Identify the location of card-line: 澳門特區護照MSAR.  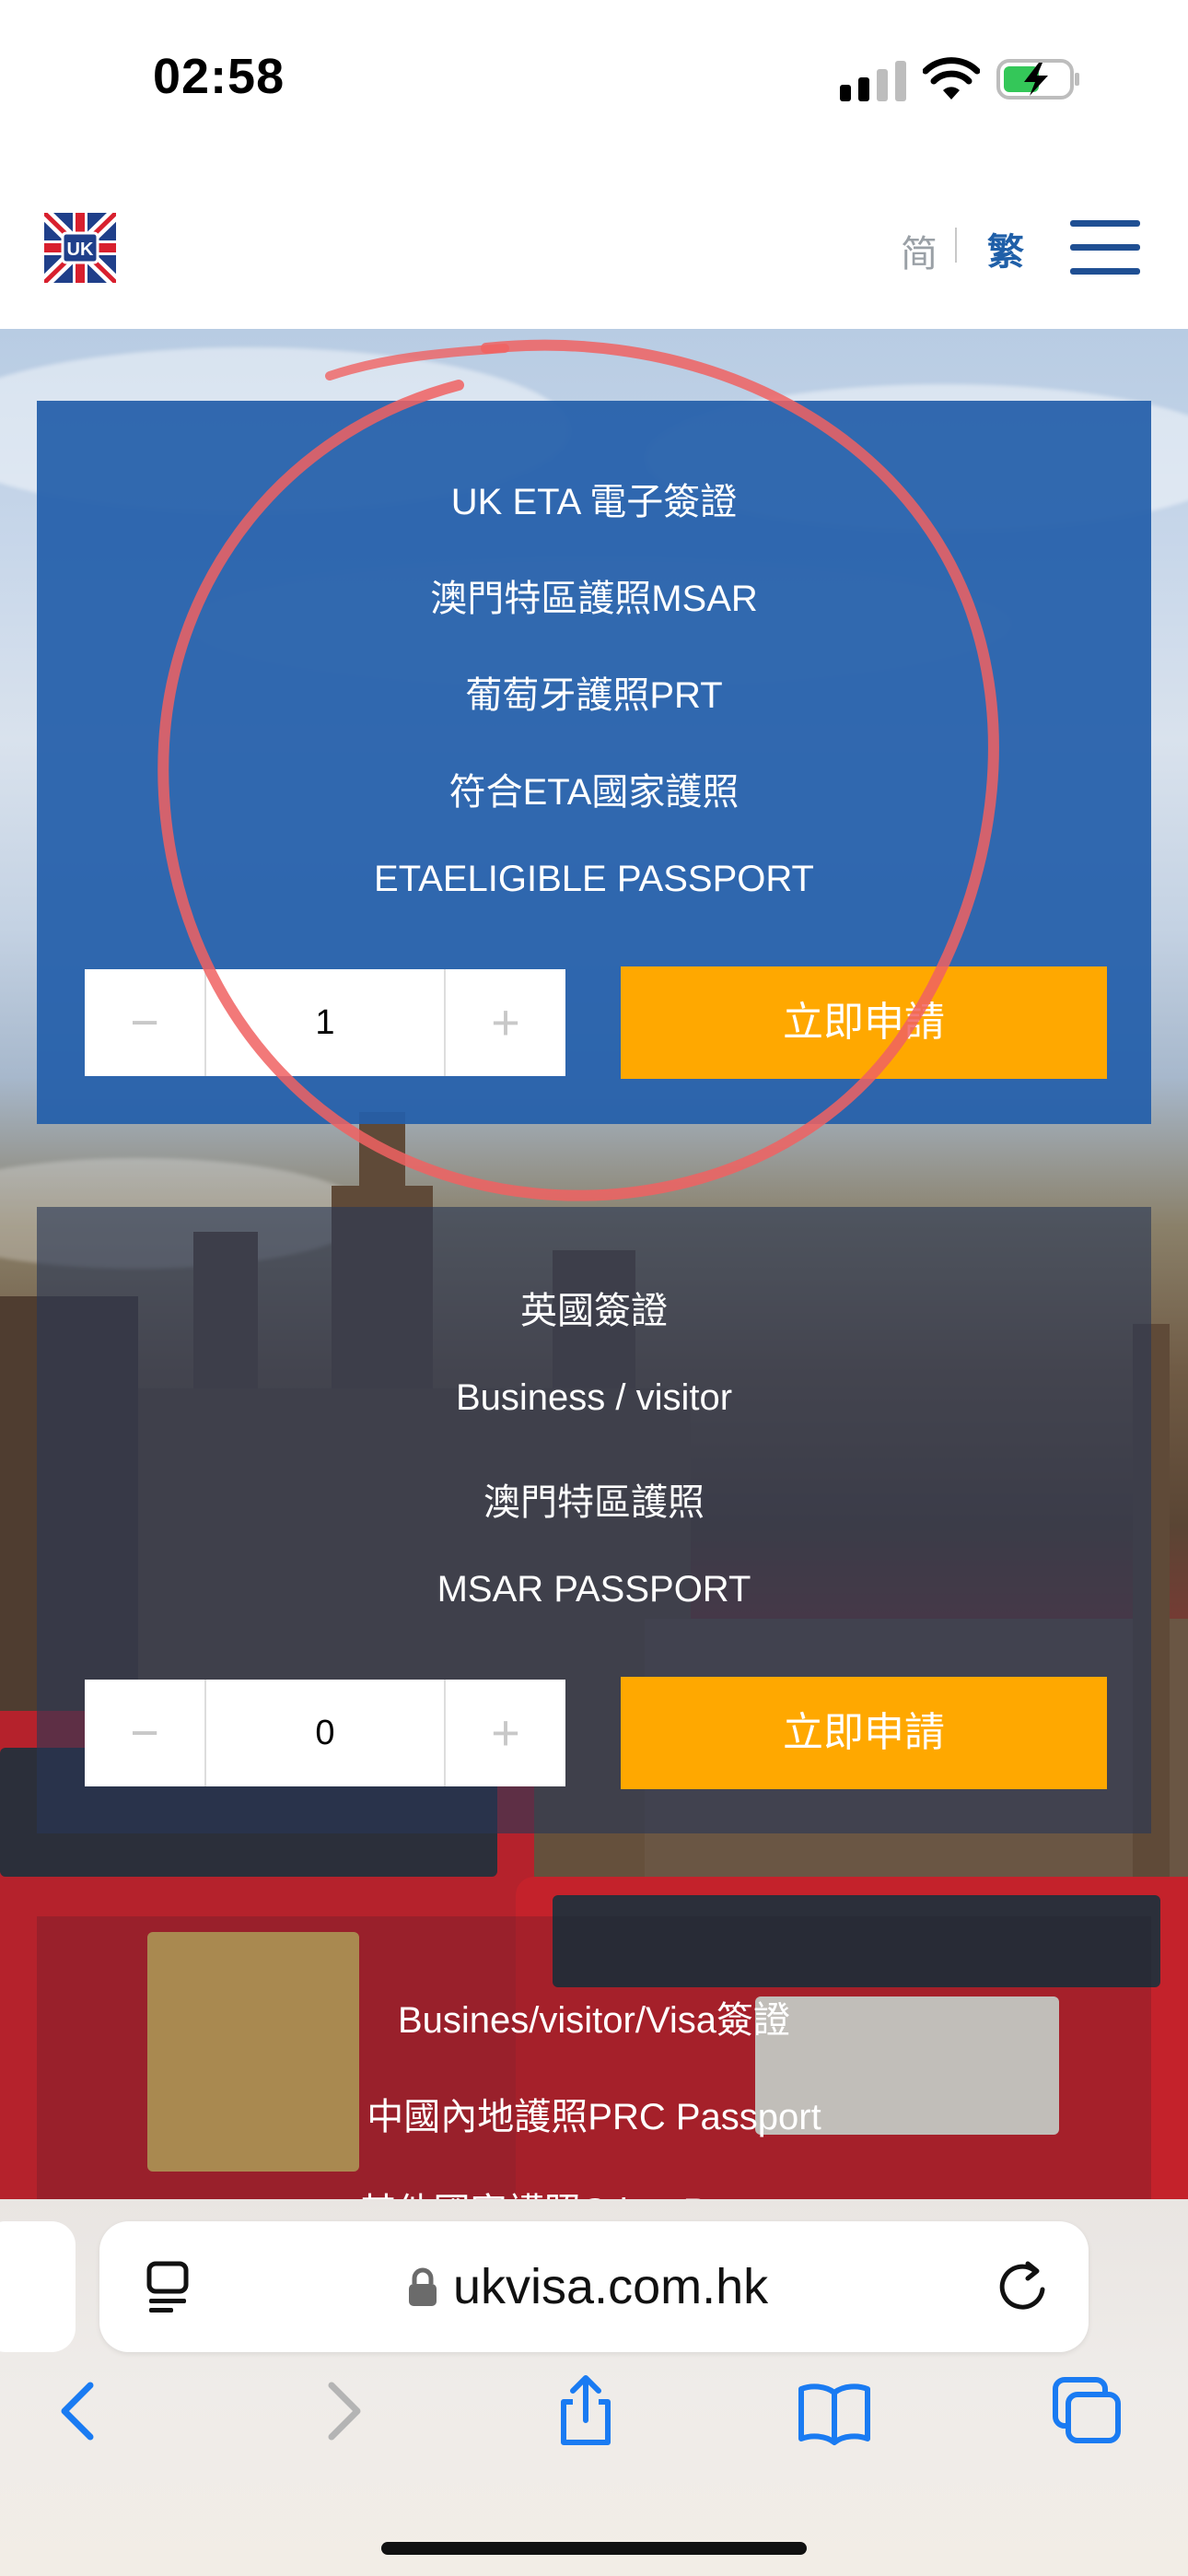
(594, 599).